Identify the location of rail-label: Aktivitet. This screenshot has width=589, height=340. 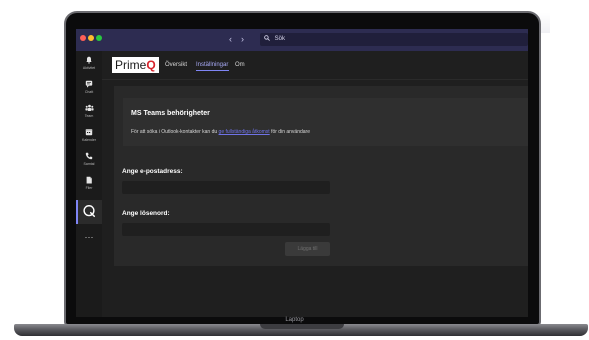
(89, 68).